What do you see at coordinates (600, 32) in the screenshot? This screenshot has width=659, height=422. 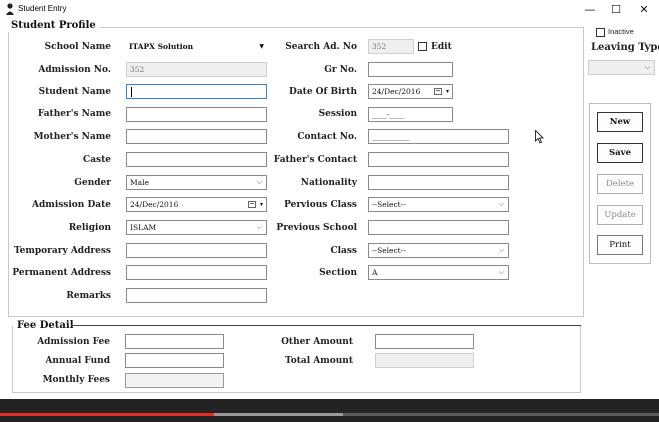 I see `inactive-checkbox` at bounding box center [600, 32].